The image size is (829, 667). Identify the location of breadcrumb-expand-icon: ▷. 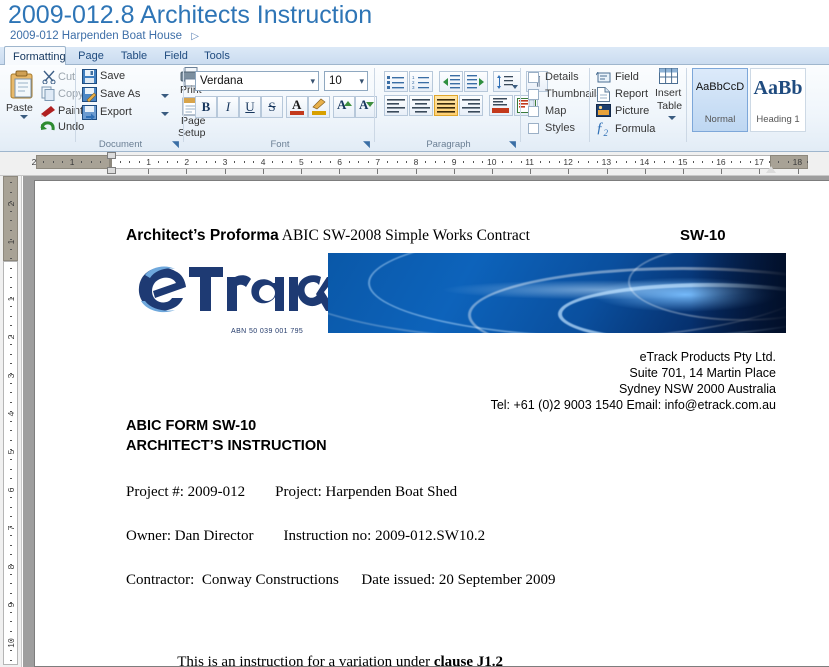
(195, 36).